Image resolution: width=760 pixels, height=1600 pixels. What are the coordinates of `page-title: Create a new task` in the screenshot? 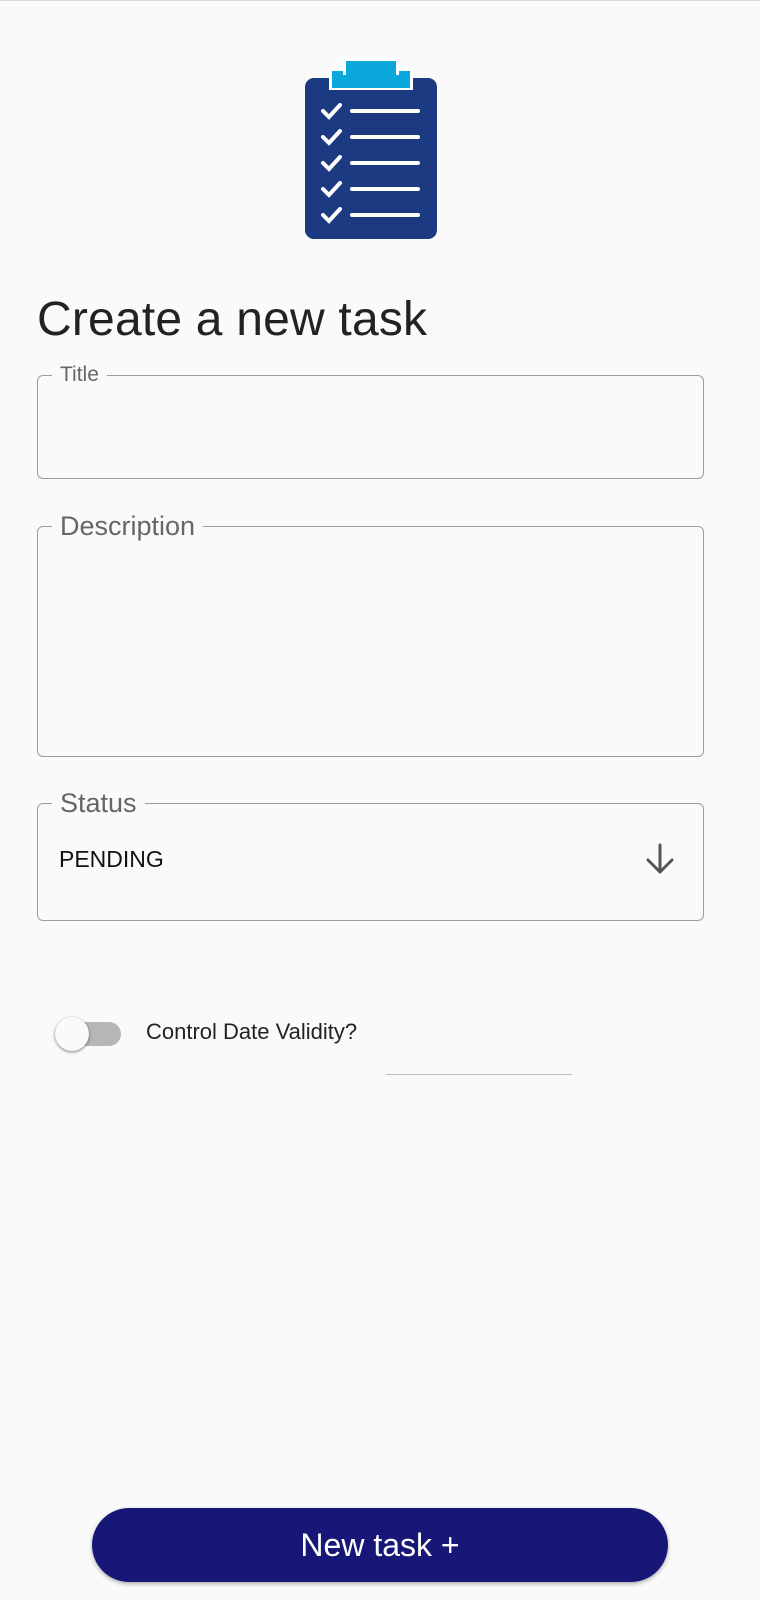 It's located at (232, 319).